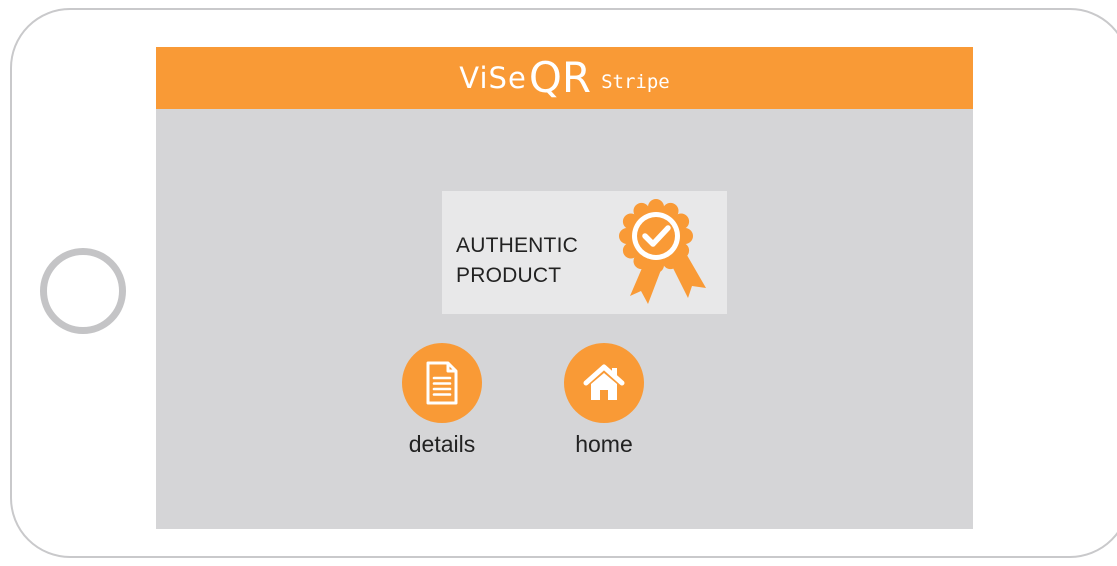  I want to click on logo-text-stripe: Stripe, so click(635, 82).